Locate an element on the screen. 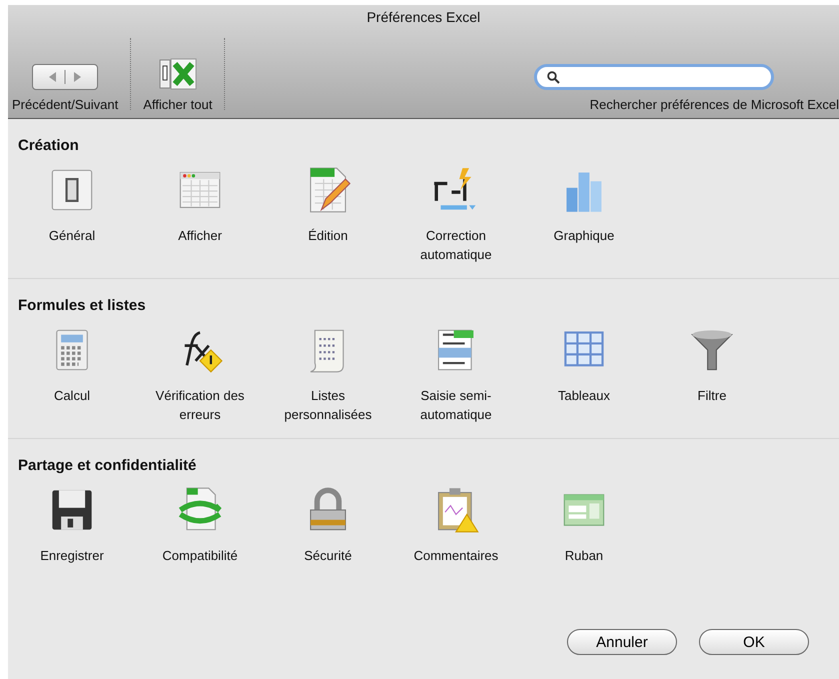  preference-label: Listes personnalisées is located at coordinates (328, 405).